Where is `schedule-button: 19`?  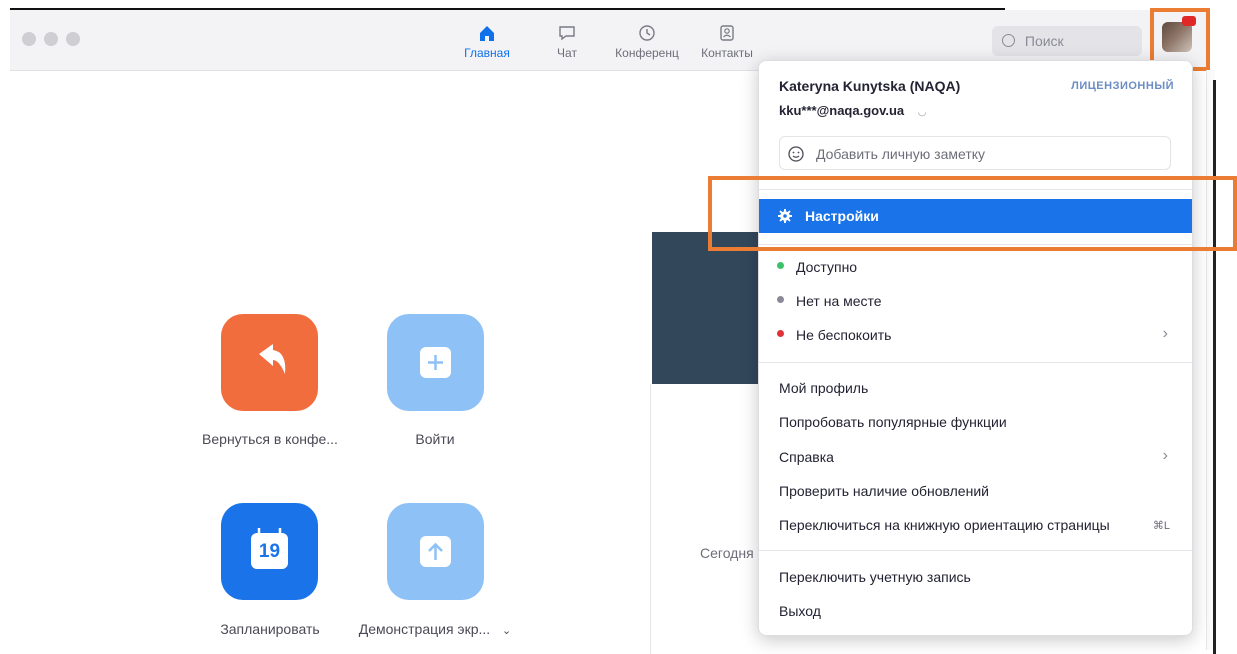 schedule-button: 19 is located at coordinates (269, 551).